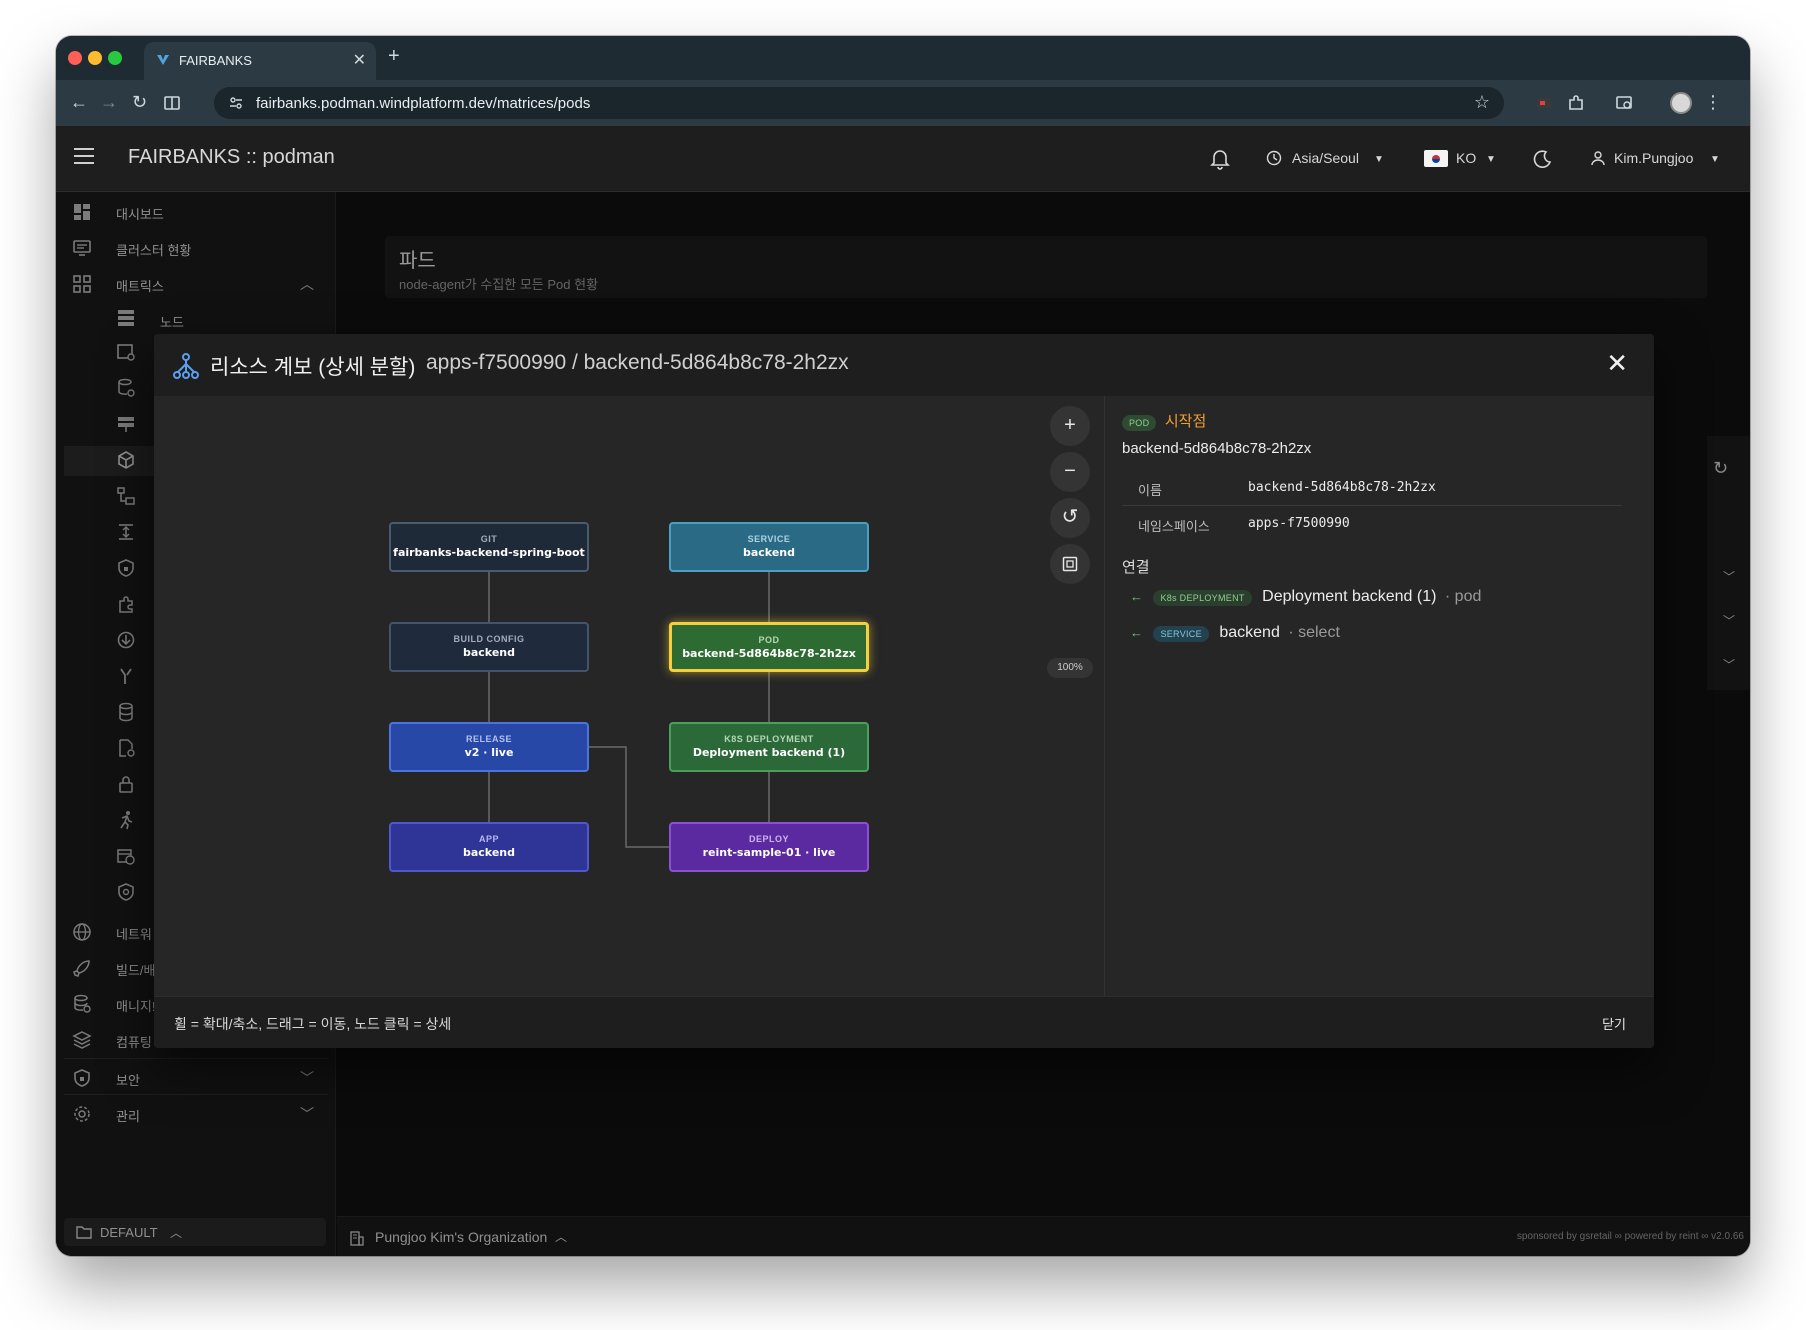  I want to click on fit-screen-icon, so click(1070, 564).